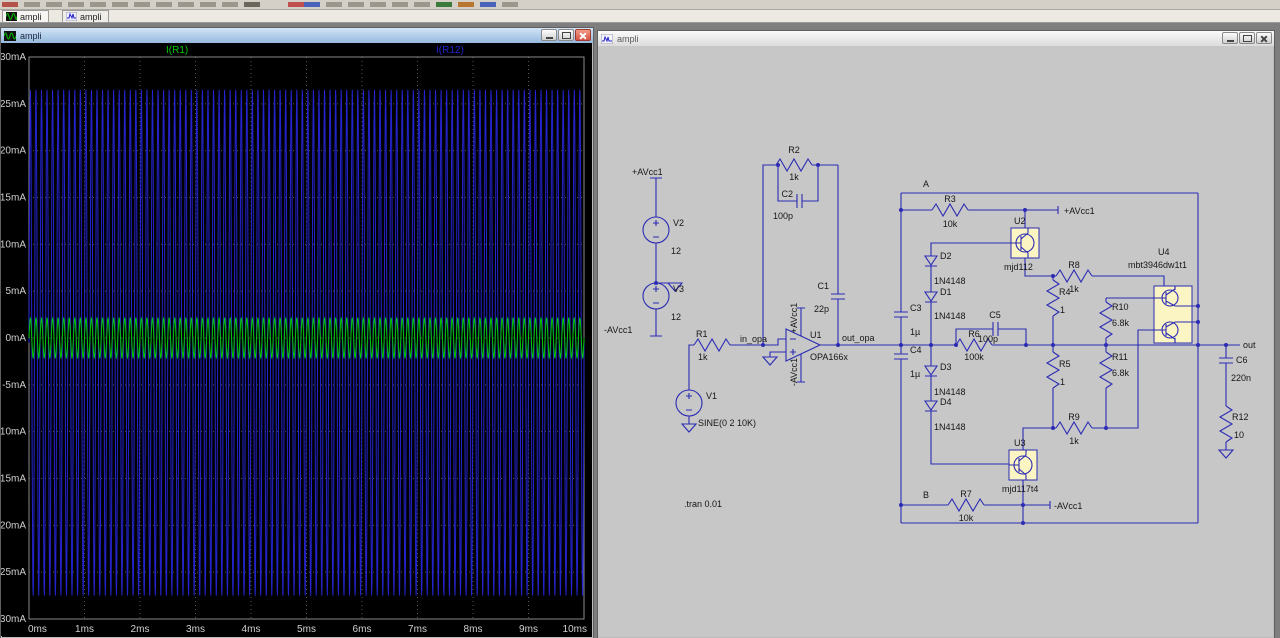  Describe the element at coordinates (995, 315) in the screenshot. I see `schematic-label: C5` at that location.